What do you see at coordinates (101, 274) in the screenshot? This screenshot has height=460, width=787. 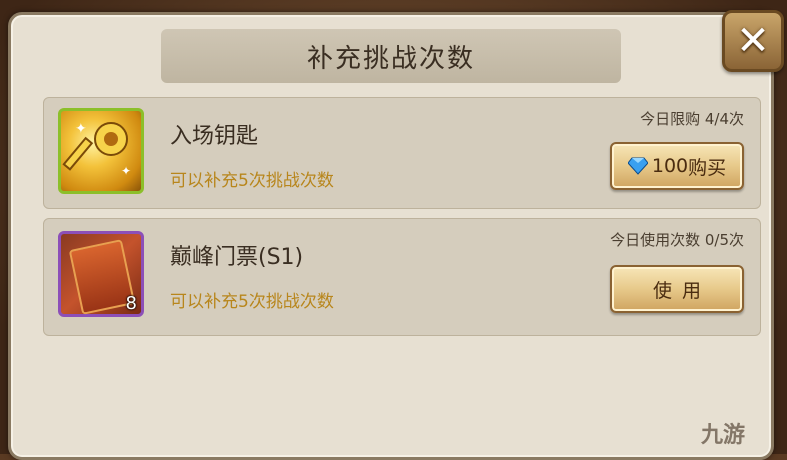 I see `ticket-card-icon: 8` at bounding box center [101, 274].